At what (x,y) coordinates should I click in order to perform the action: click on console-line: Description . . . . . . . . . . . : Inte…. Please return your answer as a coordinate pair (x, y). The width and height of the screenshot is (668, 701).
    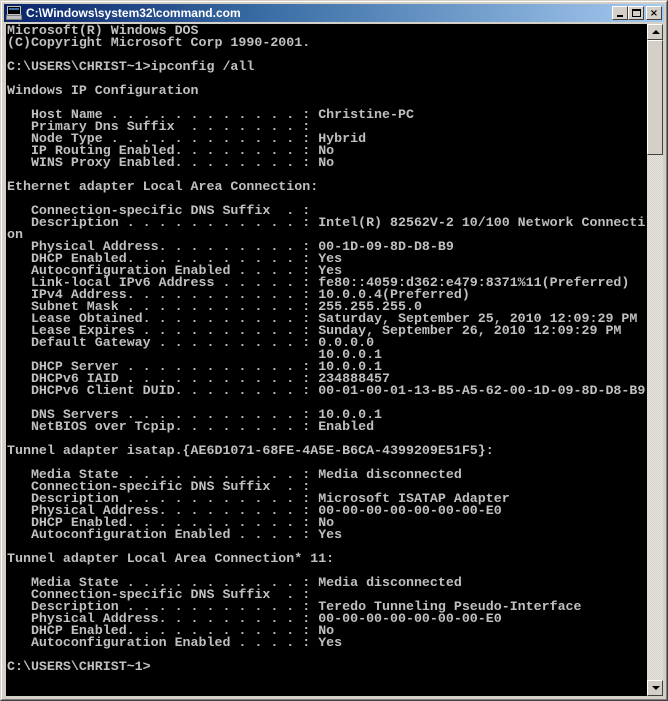
    Looking at the image, I should click on (326, 222).